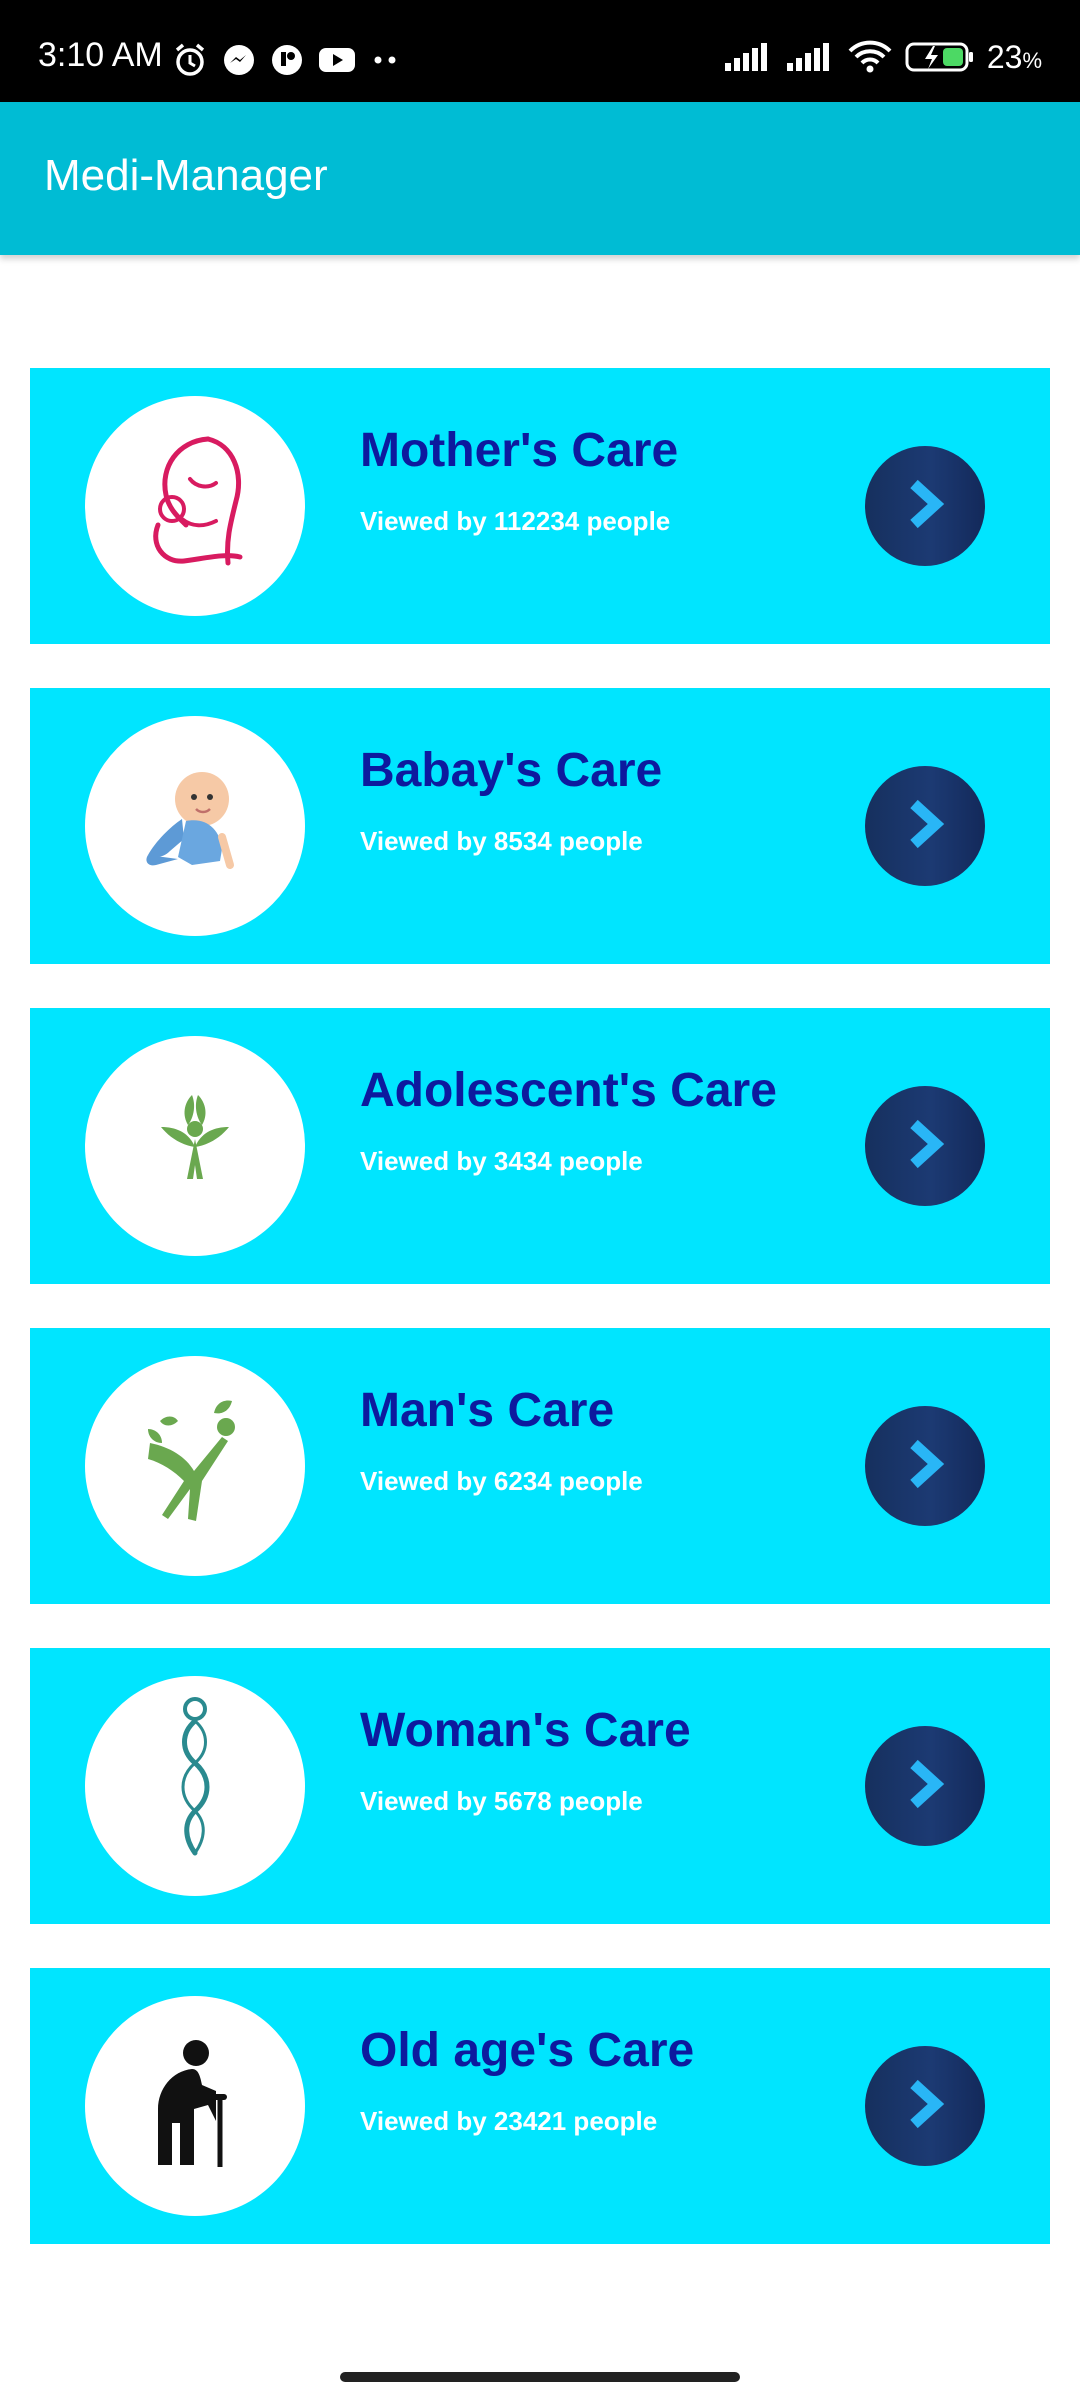 This screenshot has height=2400, width=1080. Describe the element at coordinates (568, 1090) in the screenshot. I see `card-title: Adolescent's Care` at that location.